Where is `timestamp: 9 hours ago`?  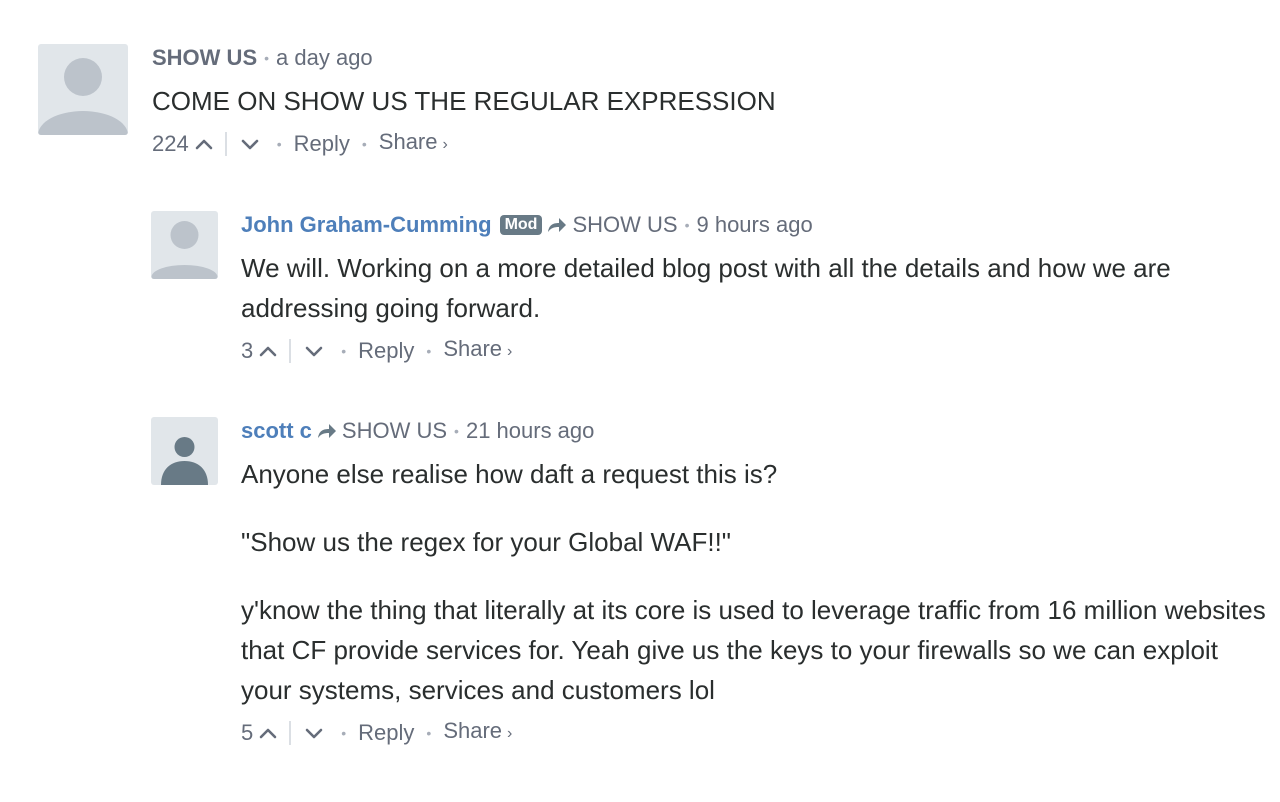 timestamp: 9 hours ago is located at coordinates (754, 225).